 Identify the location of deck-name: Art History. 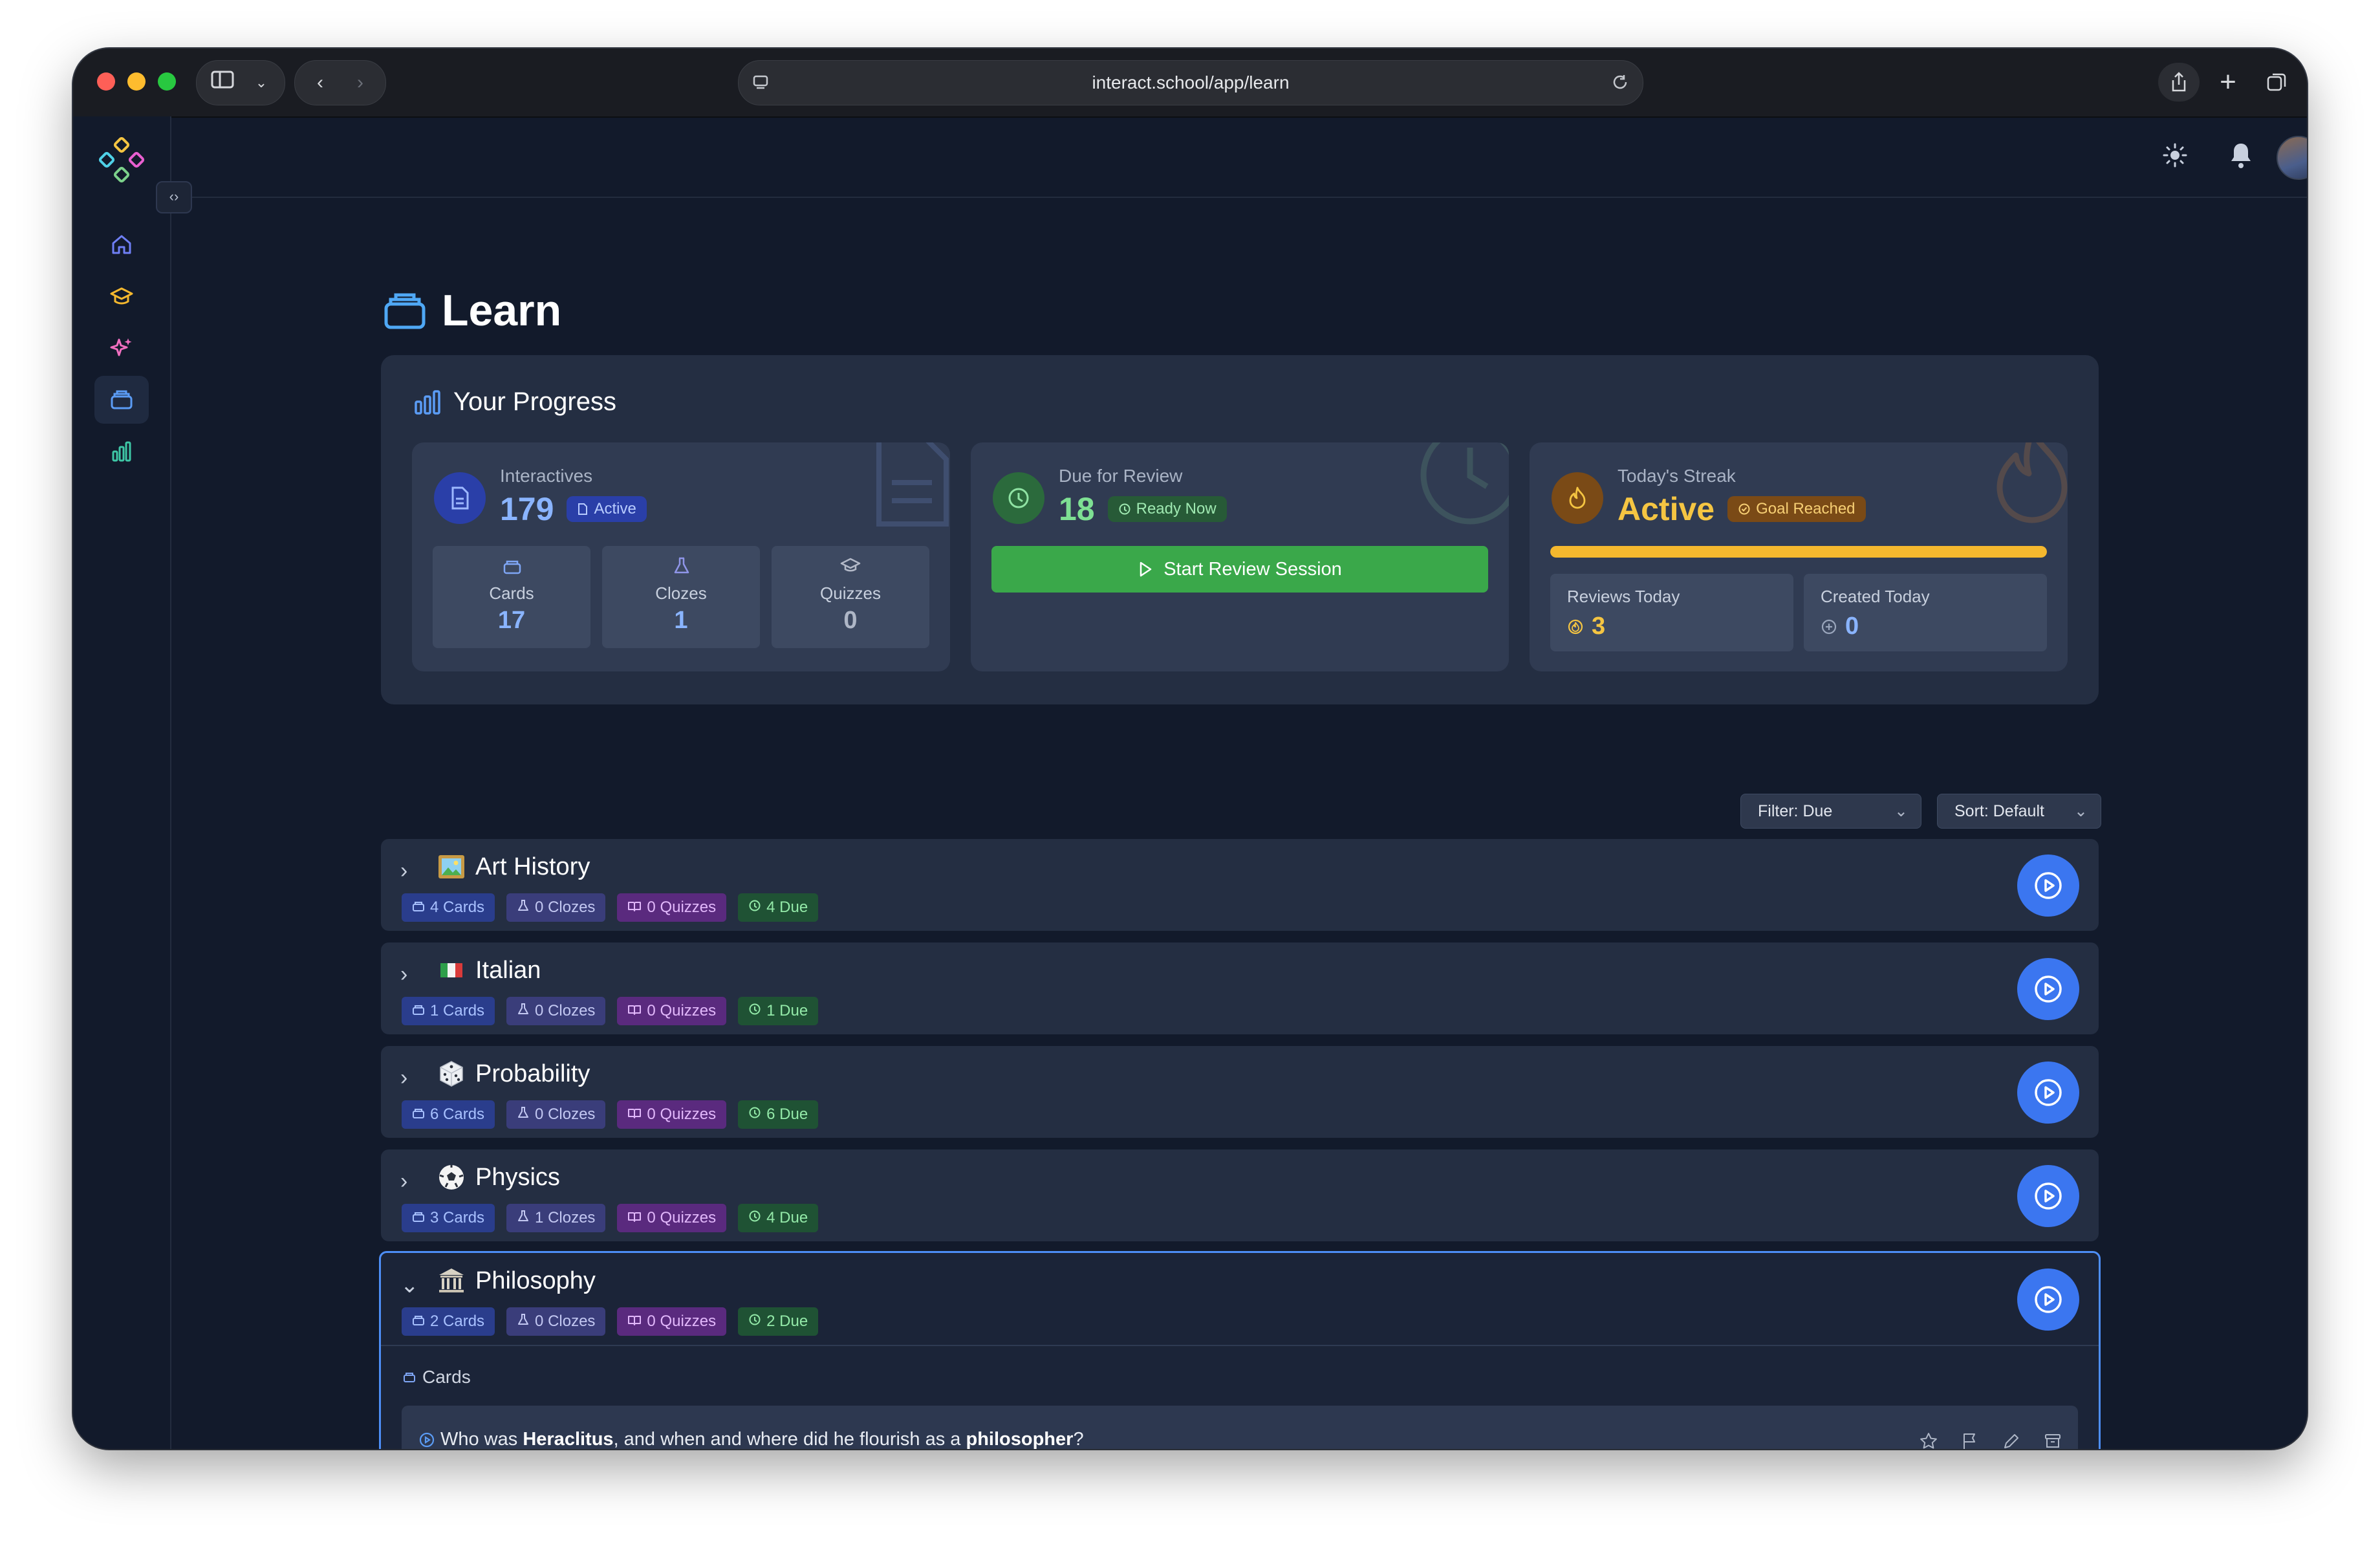
(532, 867).